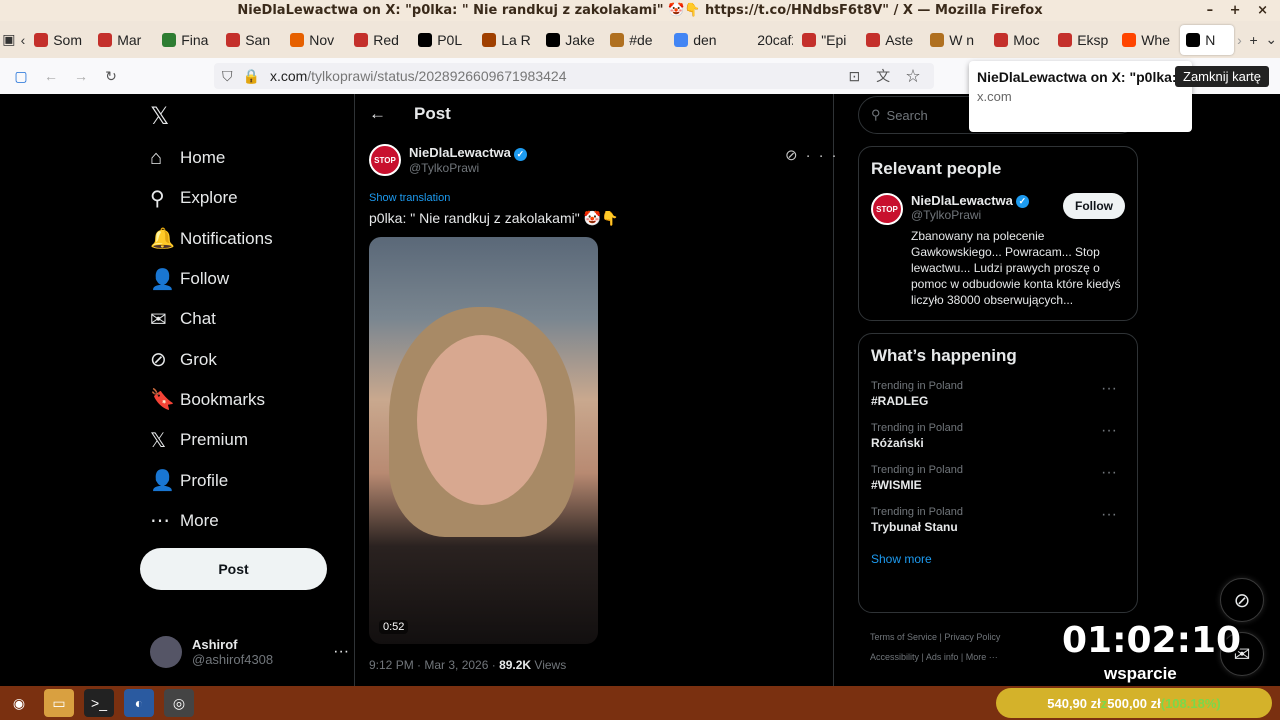  I want to click on browser-tab: Eksp, so click(1082, 40).